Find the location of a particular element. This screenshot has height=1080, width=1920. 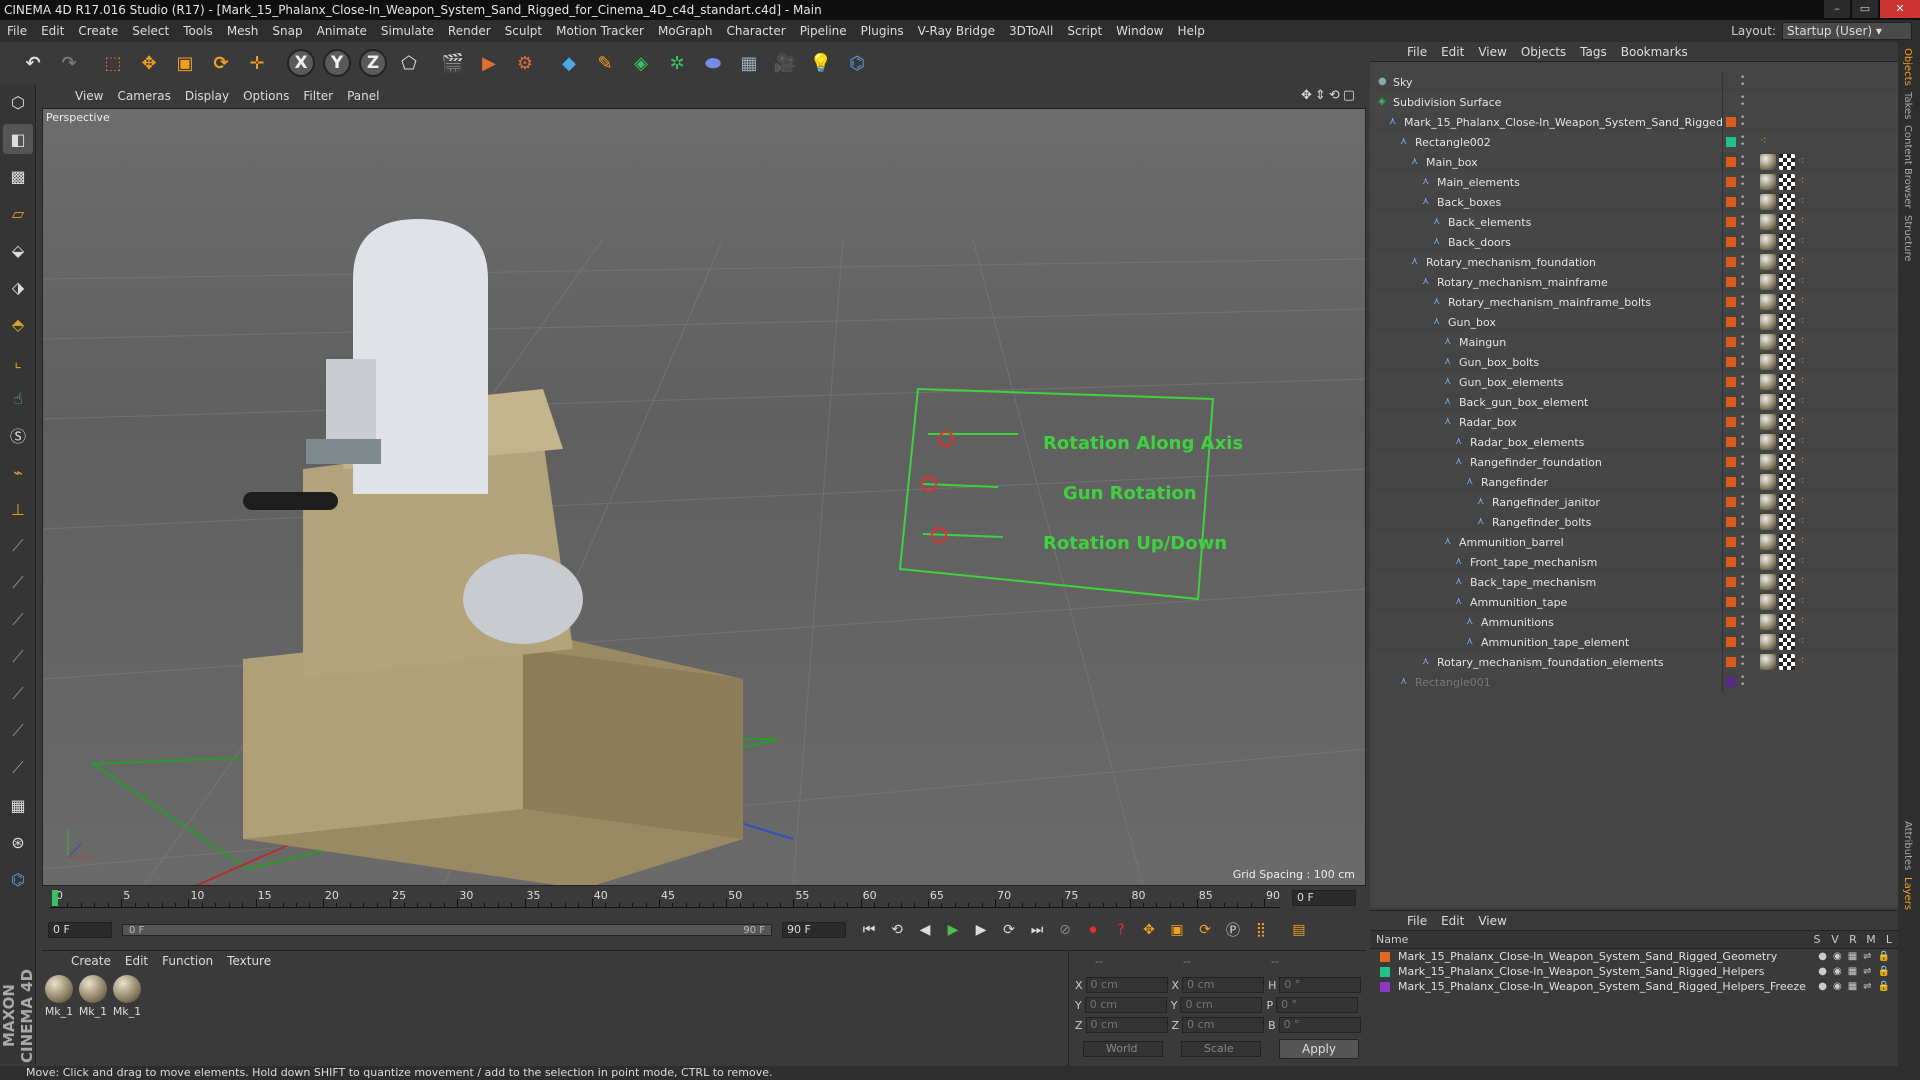

sculpt-brush-4-icon: ⟋ is located at coordinates (18, 657).